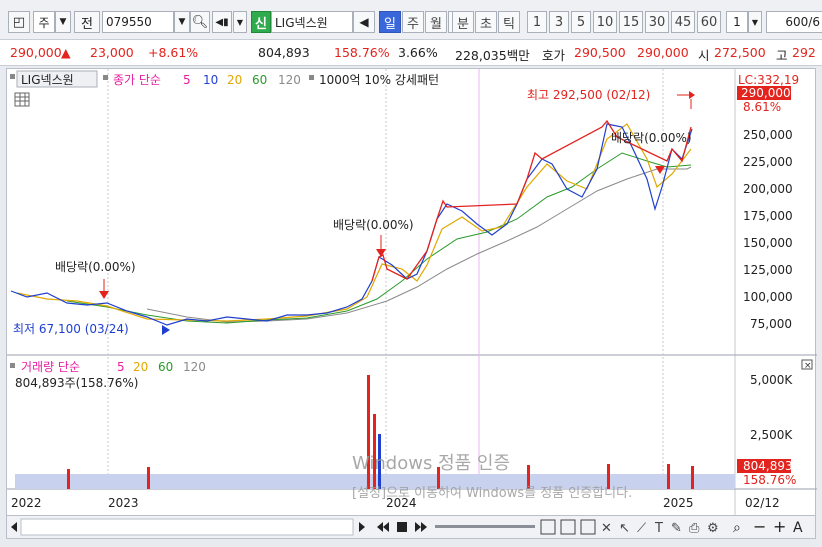  What do you see at coordinates (568, 527) in the screenshot?
I see `layout-icon` at bounding box center [568, 527].